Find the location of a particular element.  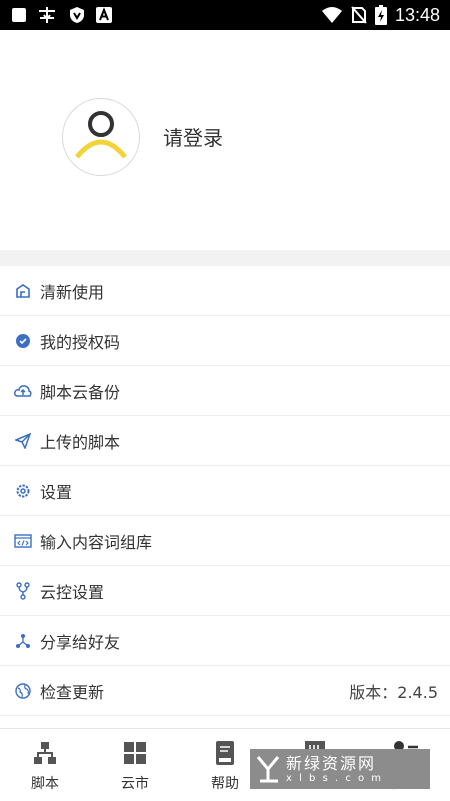

menu-item-share: 分享给好友 is located at coordinates (225, 641).